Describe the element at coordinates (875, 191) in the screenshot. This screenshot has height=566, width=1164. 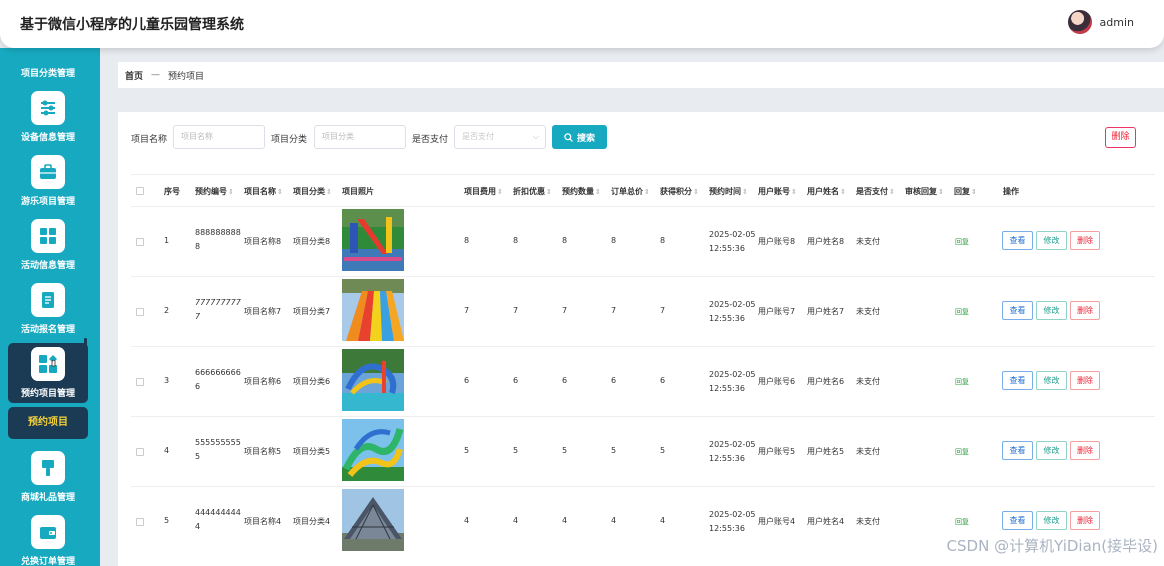
I see `col-header: 是否支付⇕` at that location.